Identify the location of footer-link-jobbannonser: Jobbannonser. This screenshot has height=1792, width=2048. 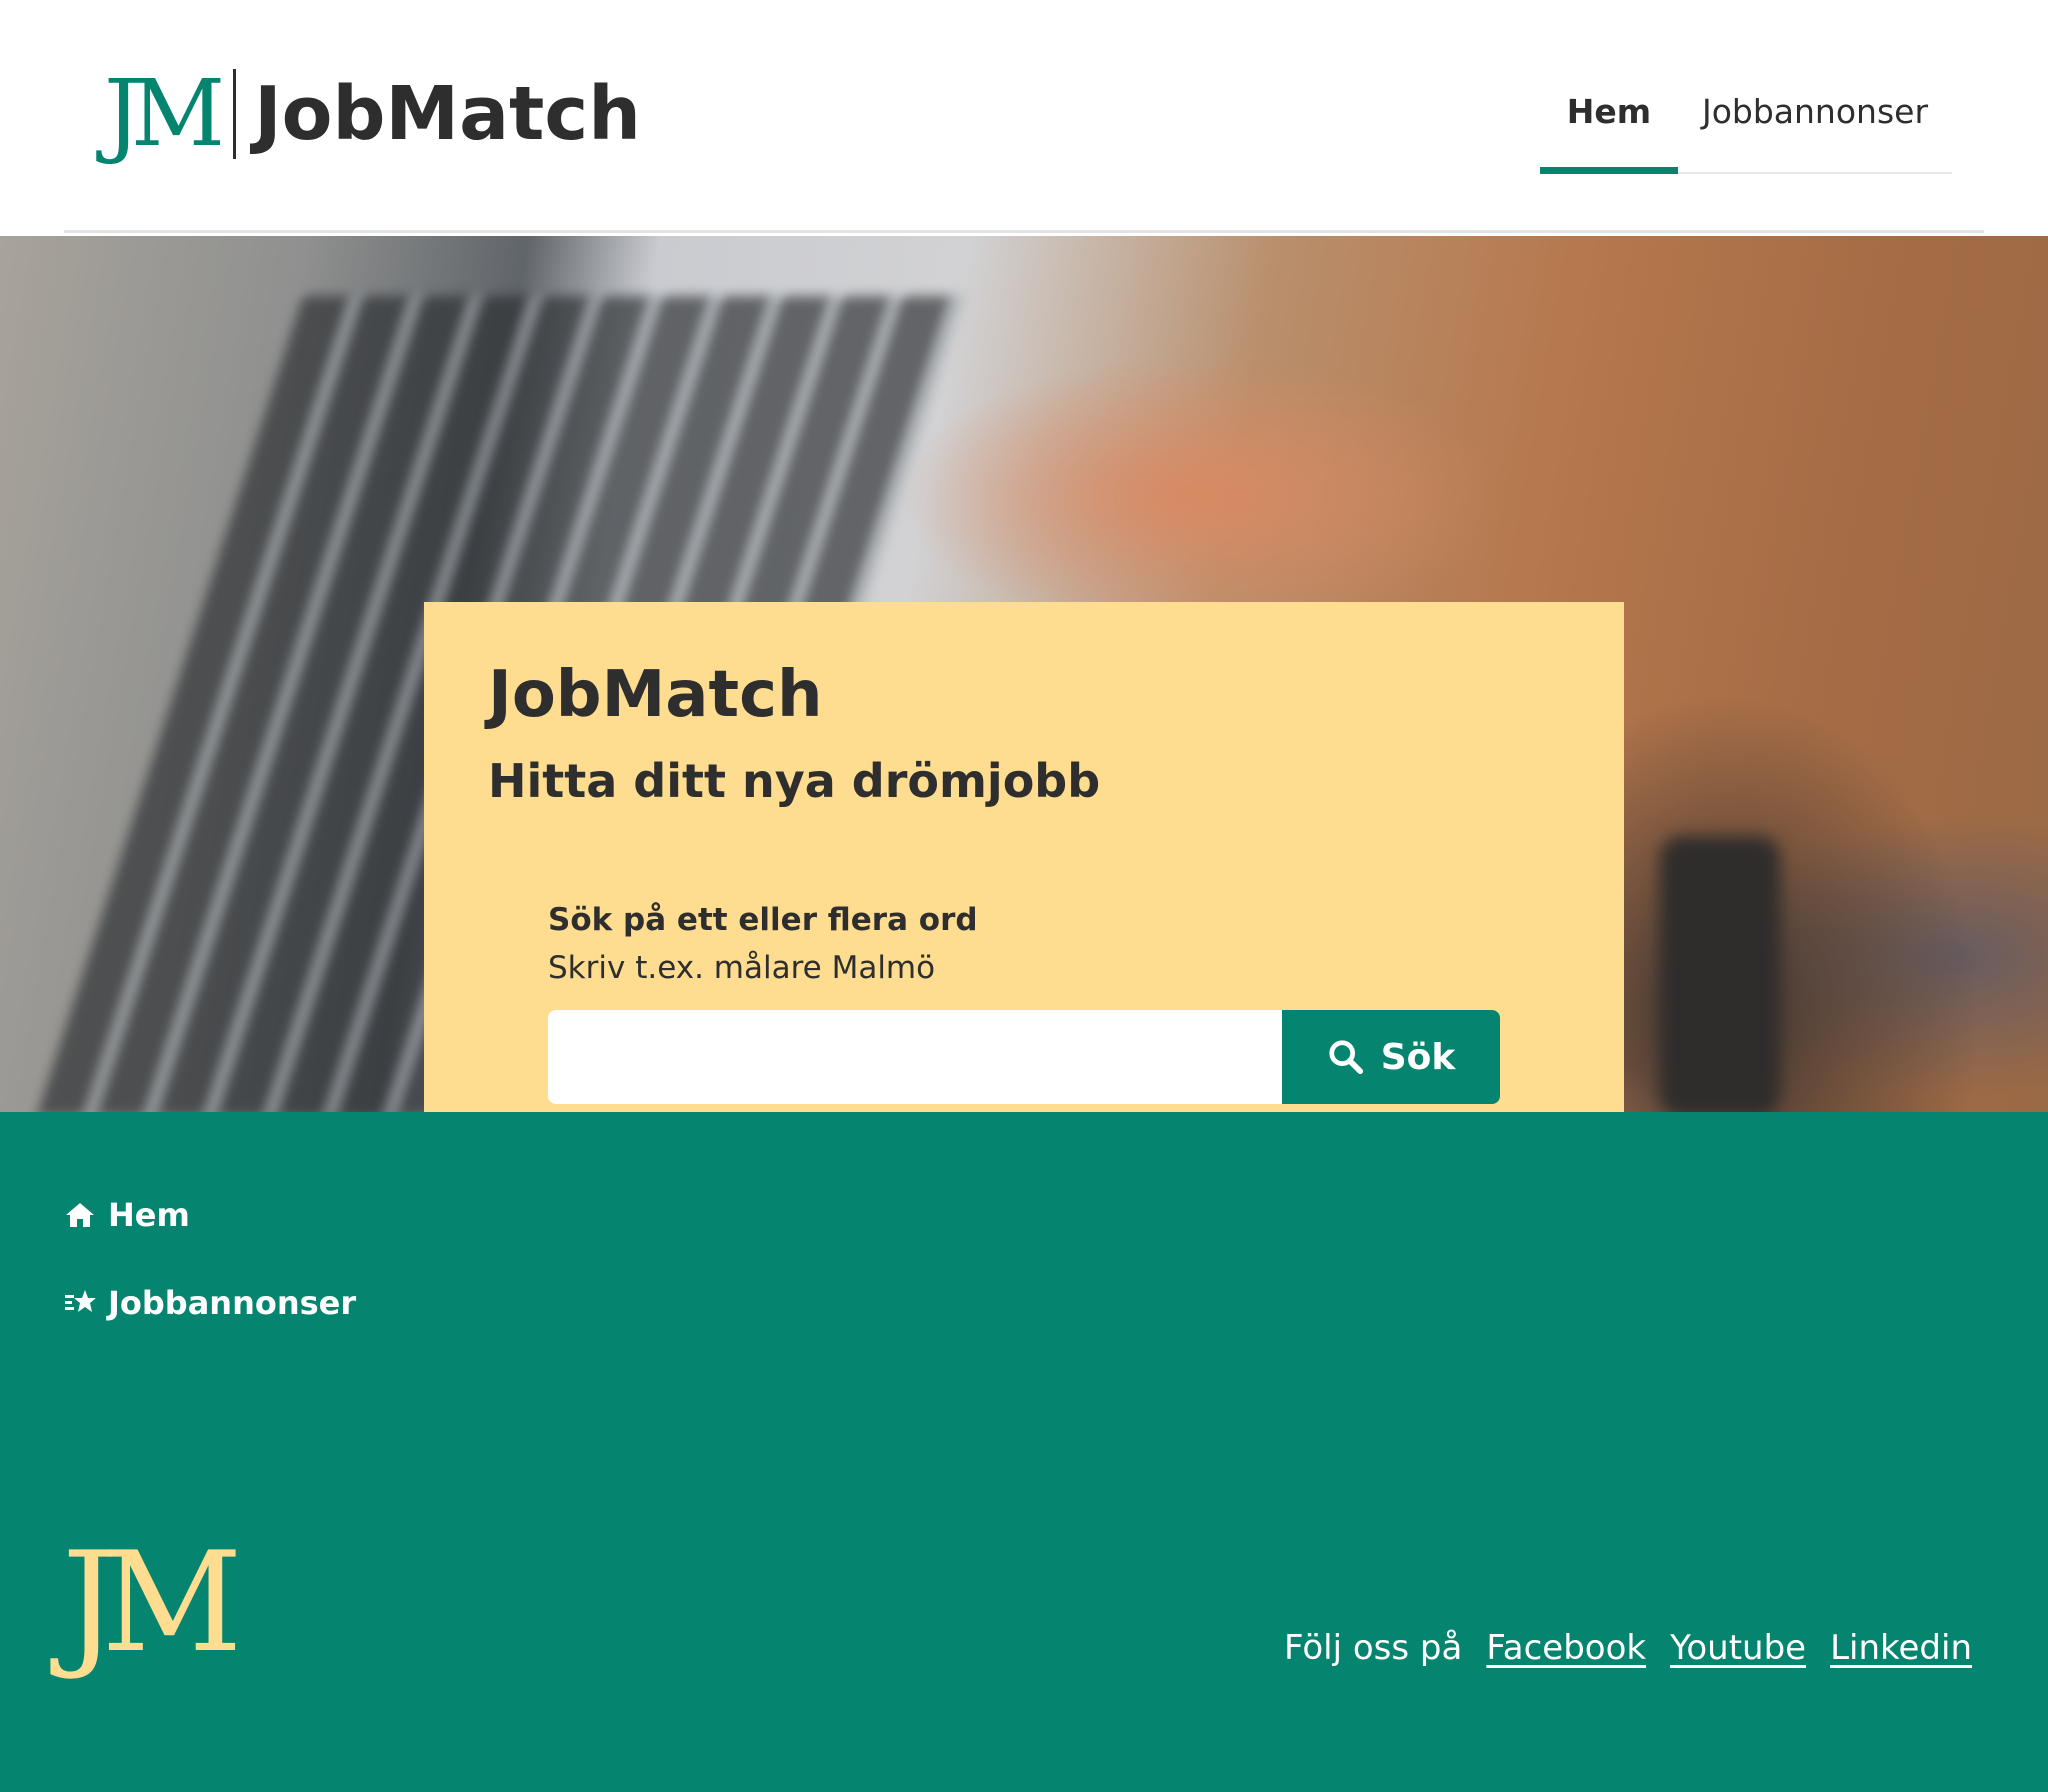
(210, 1303).